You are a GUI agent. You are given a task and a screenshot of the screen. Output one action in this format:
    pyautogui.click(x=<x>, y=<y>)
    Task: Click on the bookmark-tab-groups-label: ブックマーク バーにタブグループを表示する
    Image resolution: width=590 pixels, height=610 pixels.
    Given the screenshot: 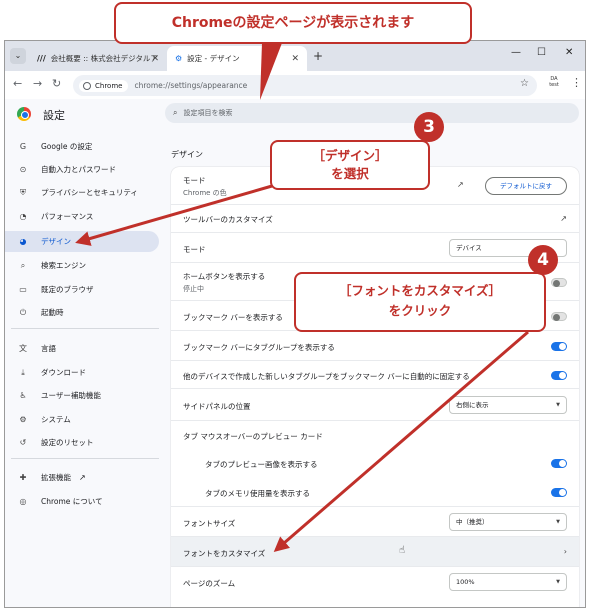 What is the action you would take?
    pyautogui.click(x=259, y=347)
    